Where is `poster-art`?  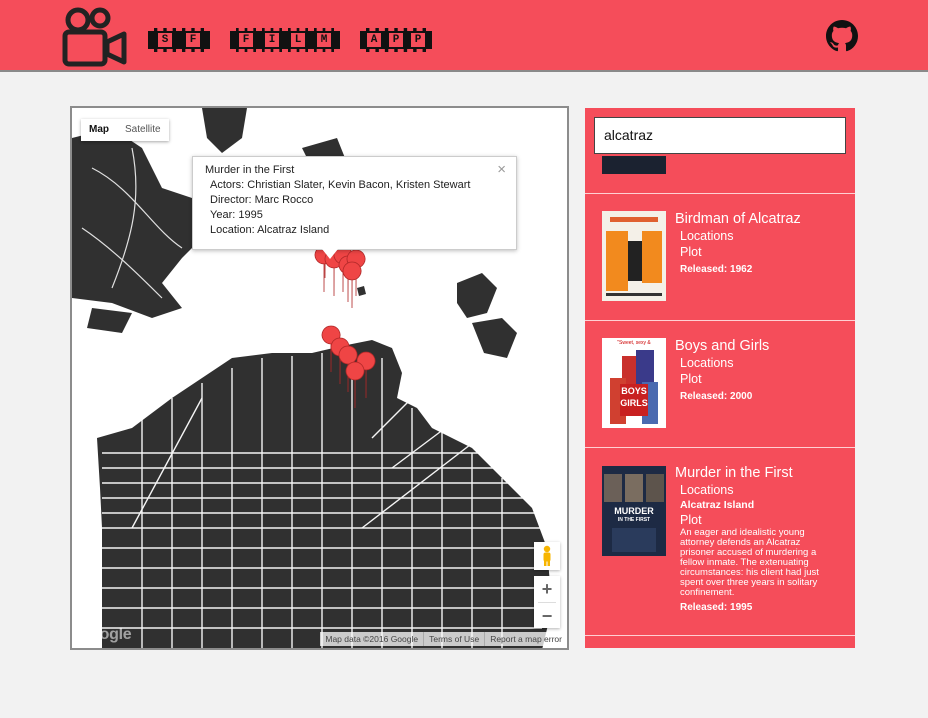
poster-art is located at coordinates (634, 383).